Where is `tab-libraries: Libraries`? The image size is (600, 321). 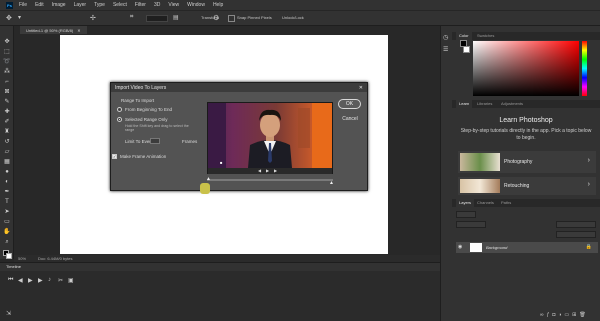
tab-libraries: Libraries is located at coordinates (484, 104).